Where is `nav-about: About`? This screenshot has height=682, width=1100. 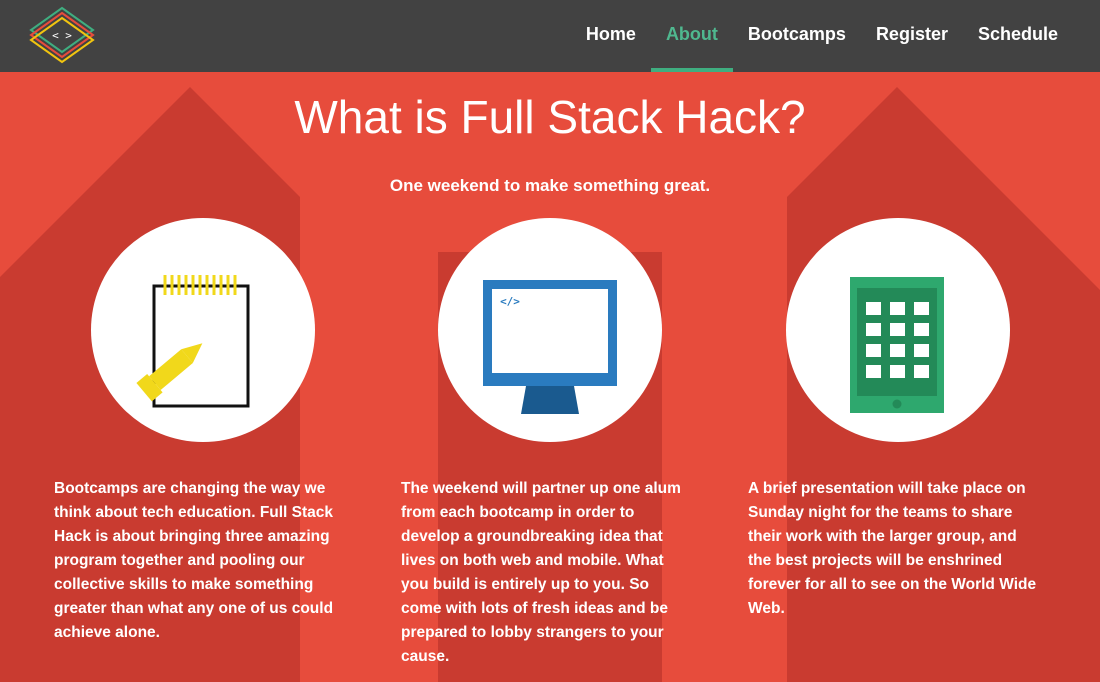
nav-about: About is located at coordinates (691, 36).